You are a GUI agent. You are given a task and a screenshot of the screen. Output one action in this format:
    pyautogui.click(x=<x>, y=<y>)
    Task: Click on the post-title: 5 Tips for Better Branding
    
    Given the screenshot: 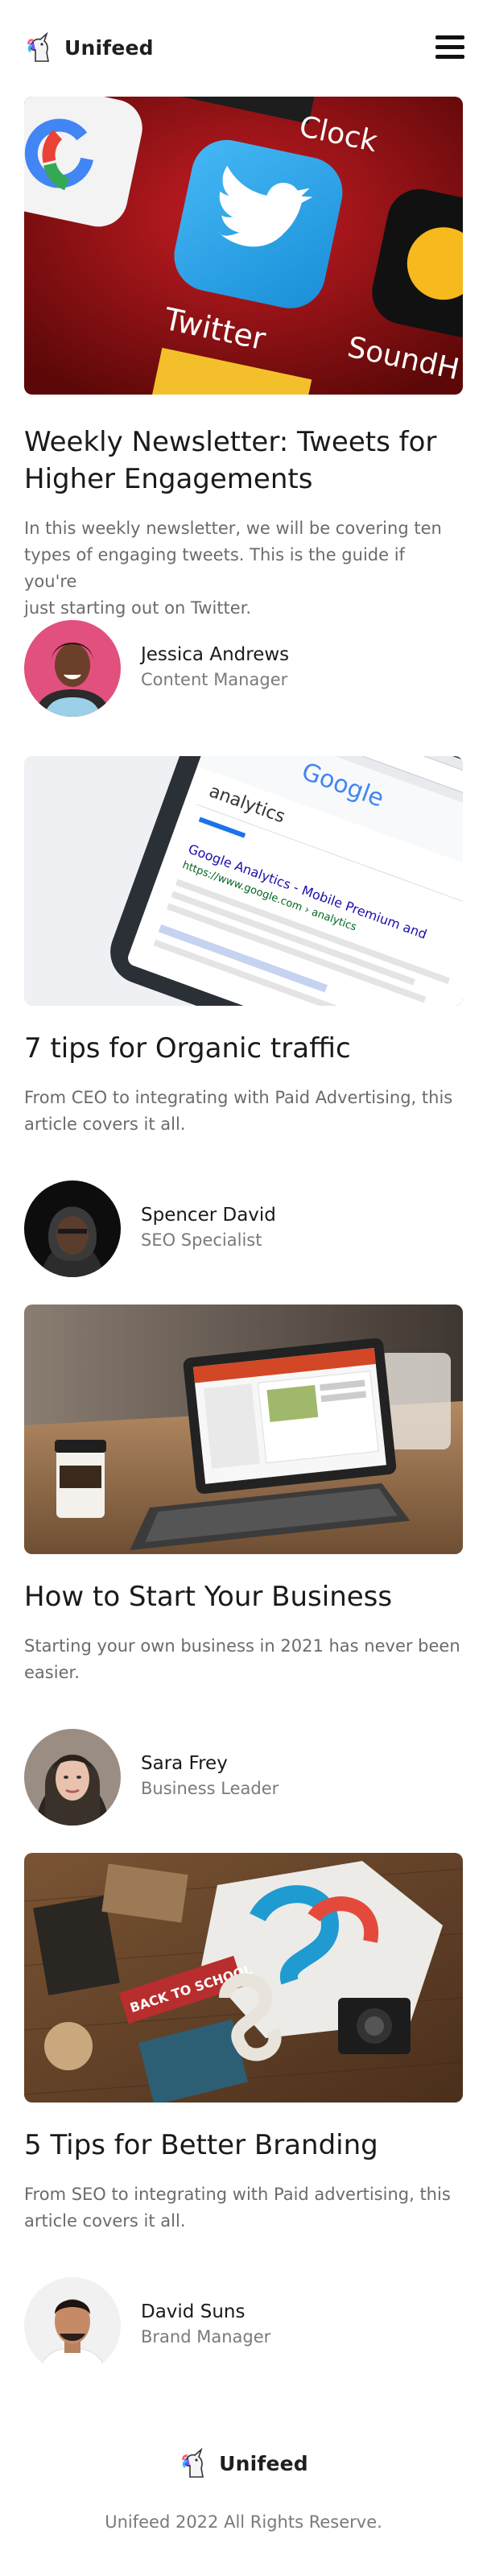 What is the action you would take?
    pyautogui.click(x=243, y=2146)
    